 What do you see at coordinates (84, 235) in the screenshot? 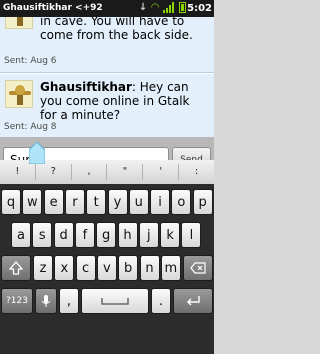
I see `key-f: f` at bounding box center [84, 235].